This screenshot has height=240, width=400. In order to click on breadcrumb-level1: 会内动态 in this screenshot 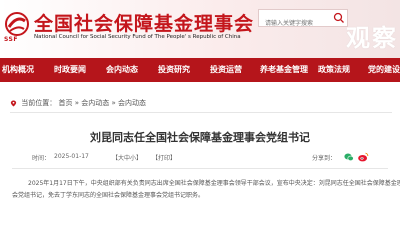, I will do `click(95, 103)`.